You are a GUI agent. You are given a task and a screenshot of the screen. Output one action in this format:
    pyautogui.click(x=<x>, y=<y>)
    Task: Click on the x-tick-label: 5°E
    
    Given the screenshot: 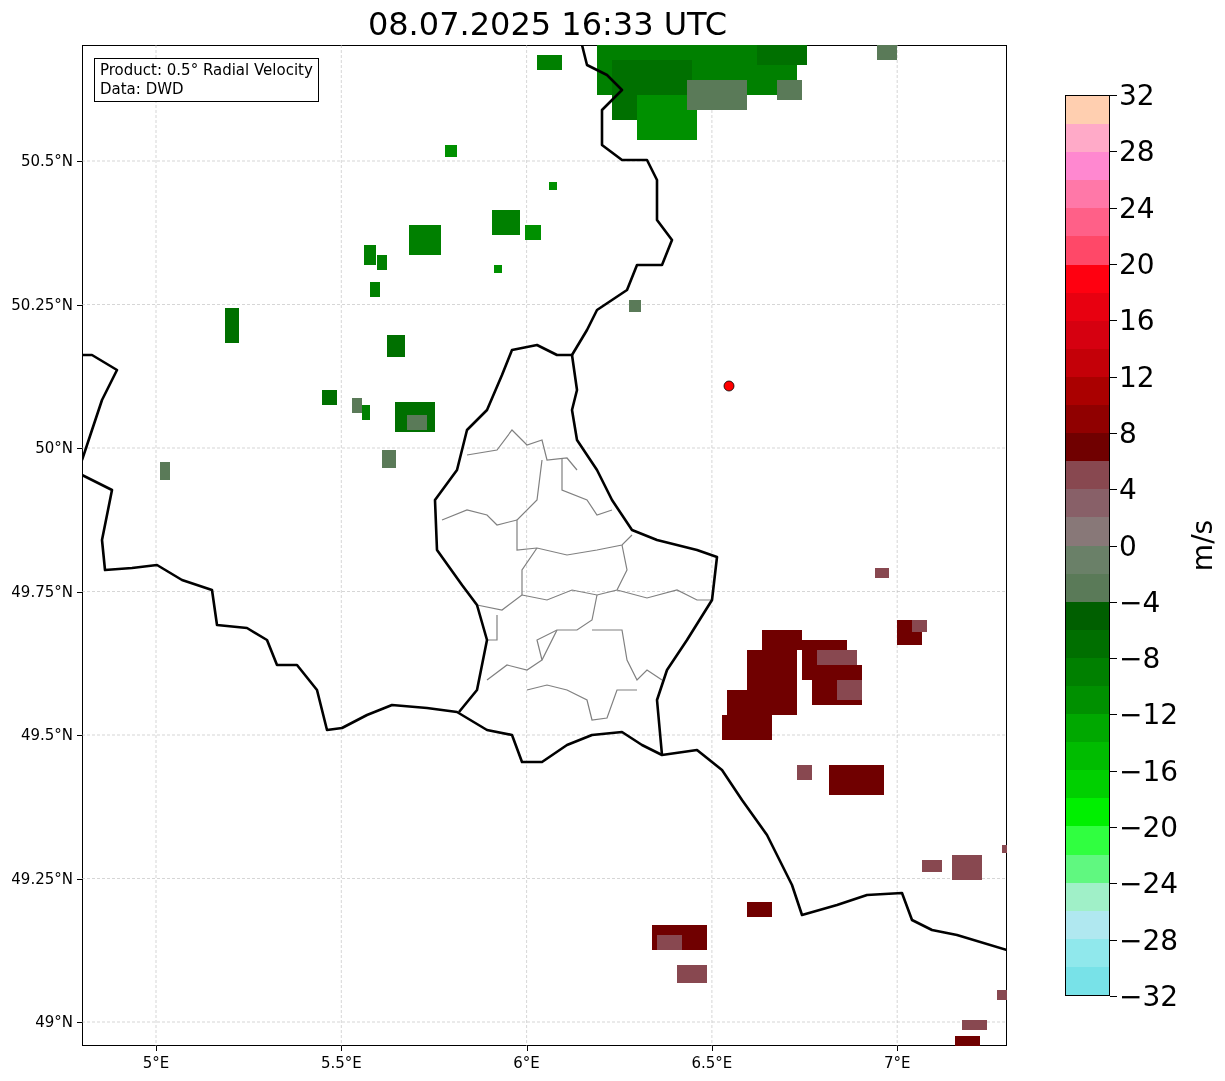 What is the action you would take?
    pyautogui.click(x=156, y=1063)
    